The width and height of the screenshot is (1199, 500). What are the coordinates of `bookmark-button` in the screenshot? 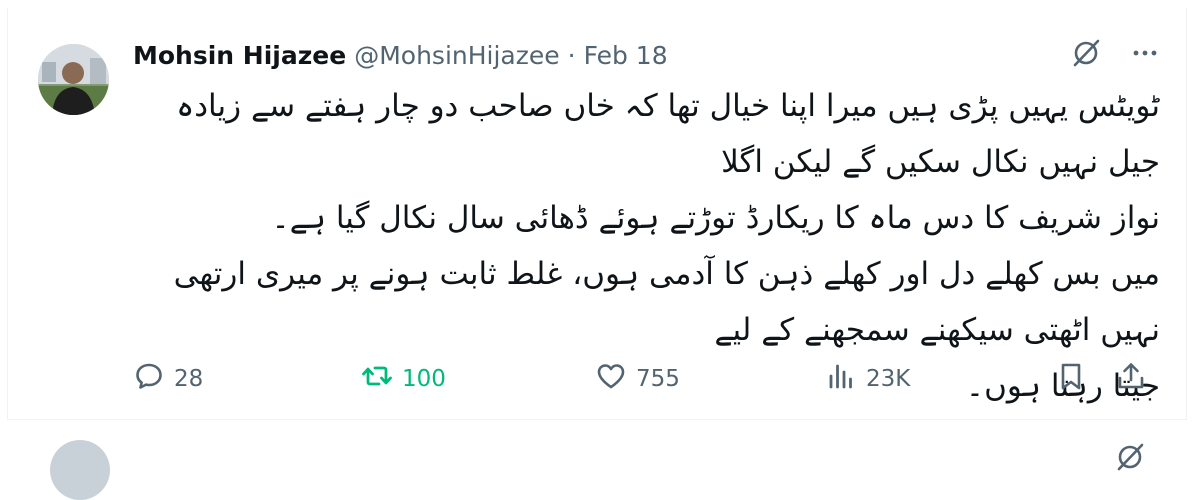 It's located at (1071, 379).